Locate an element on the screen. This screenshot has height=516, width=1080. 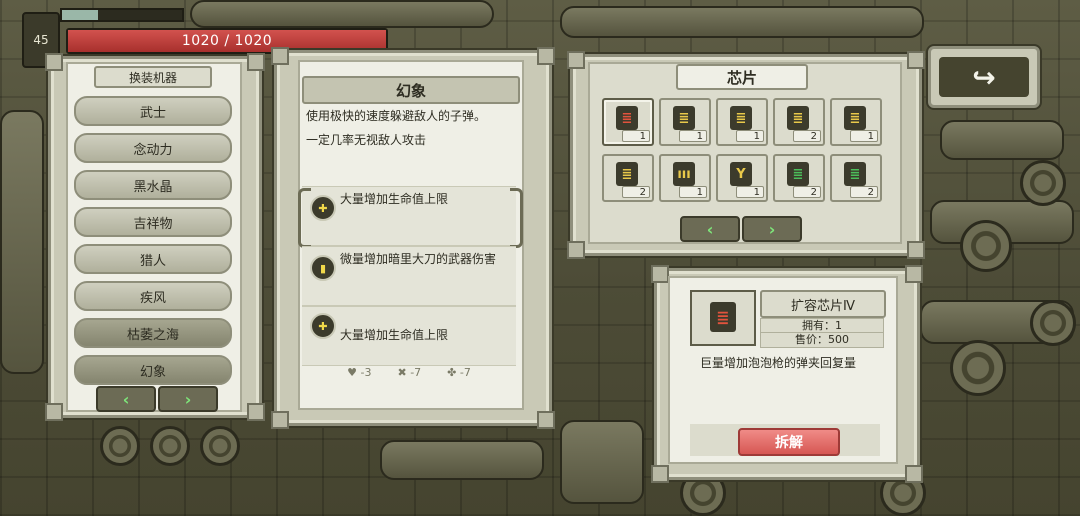
mech-item: 武士 is located at coordinates (153, 111).